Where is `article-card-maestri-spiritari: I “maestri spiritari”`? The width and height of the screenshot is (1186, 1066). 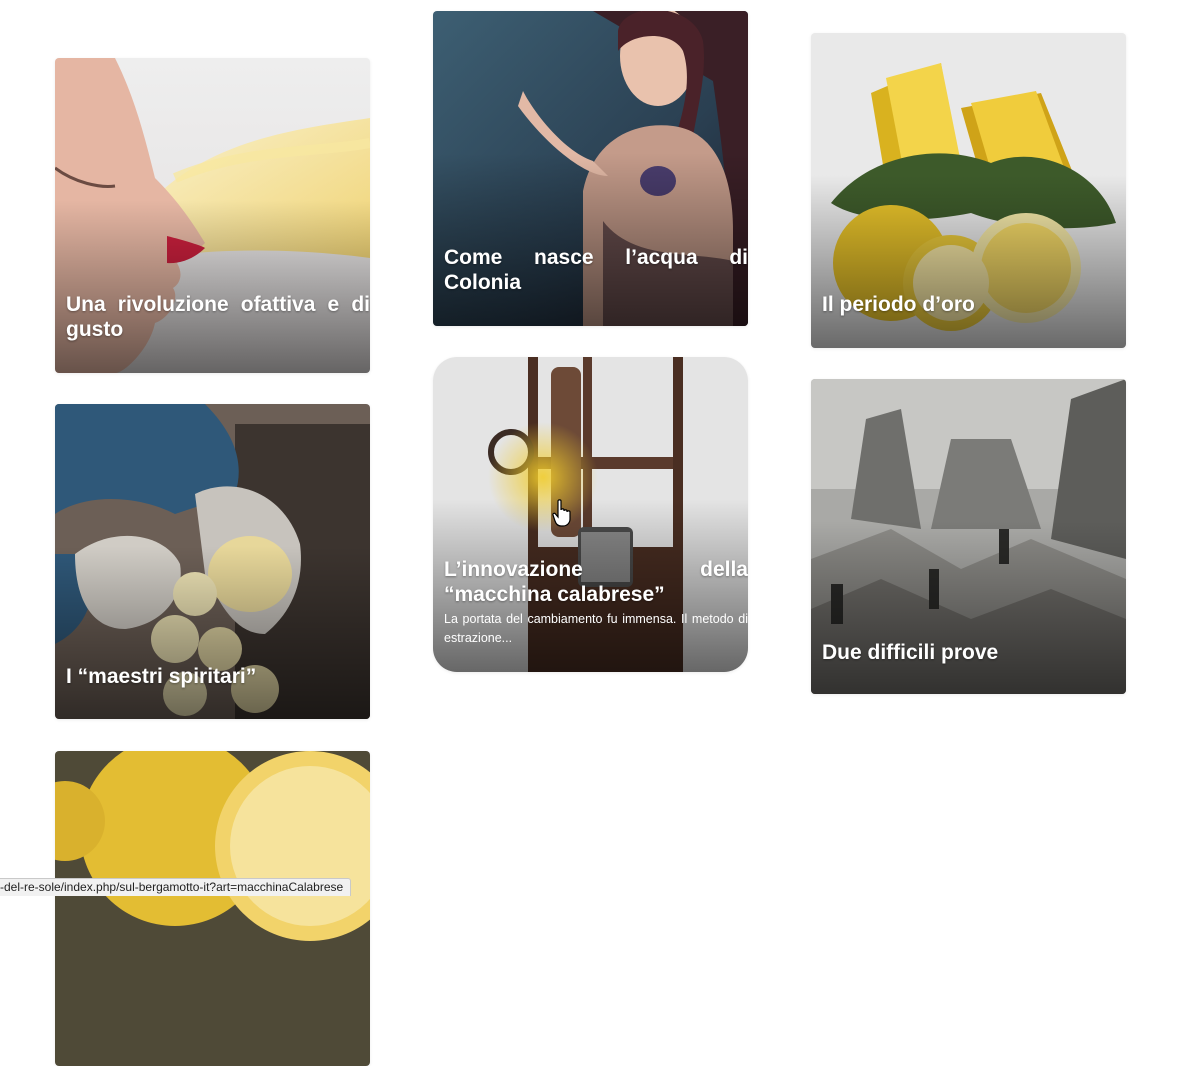
article-card-maestri-spiritari: I “maestri spiritari” is located at coordinates (212, 561).